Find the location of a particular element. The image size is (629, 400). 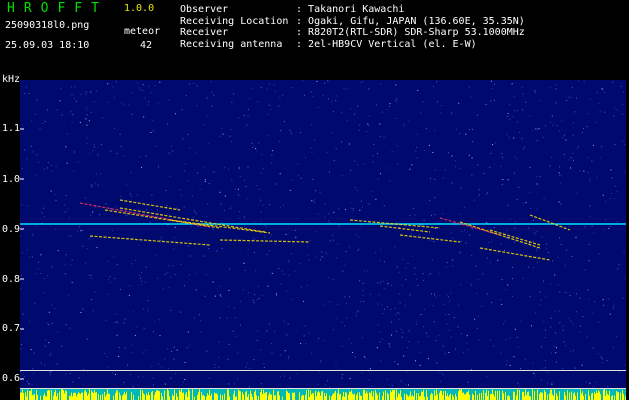

meteor-trail is located at coordinates (515, 254).